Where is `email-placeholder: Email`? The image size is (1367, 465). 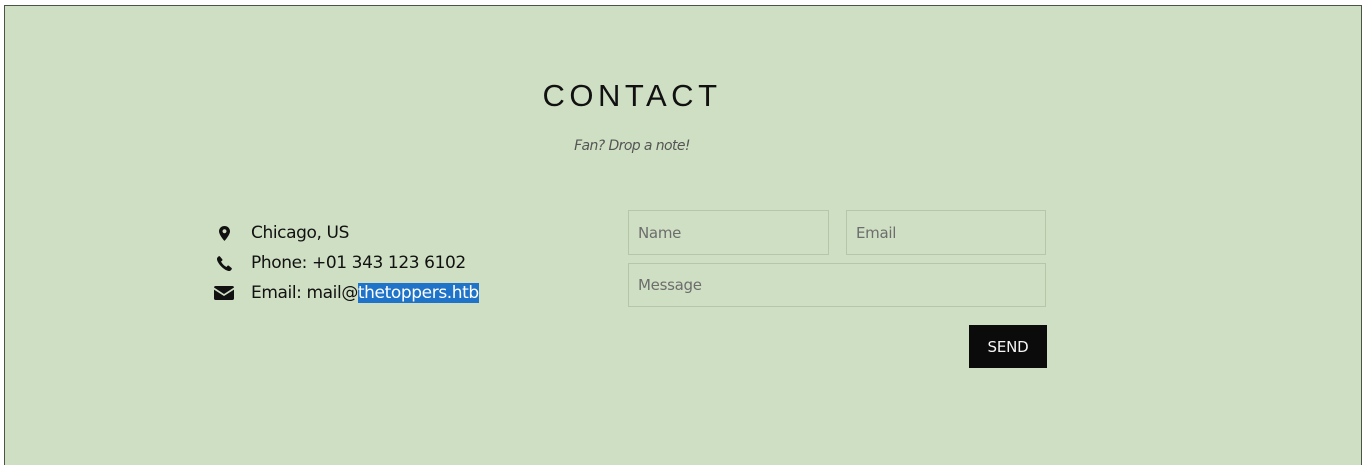
email-placeholder: Email is located at coordinates (876, 232).